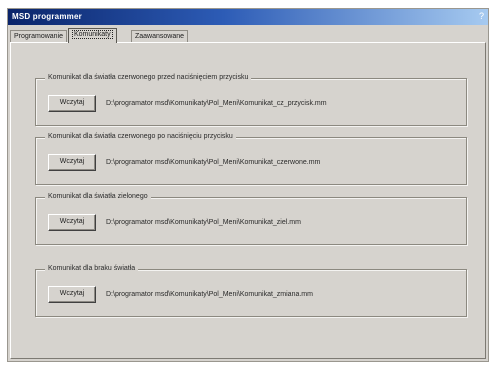 This screenshot has height=370, width=495. I want to click on help-button: ?, so click(481, 16).